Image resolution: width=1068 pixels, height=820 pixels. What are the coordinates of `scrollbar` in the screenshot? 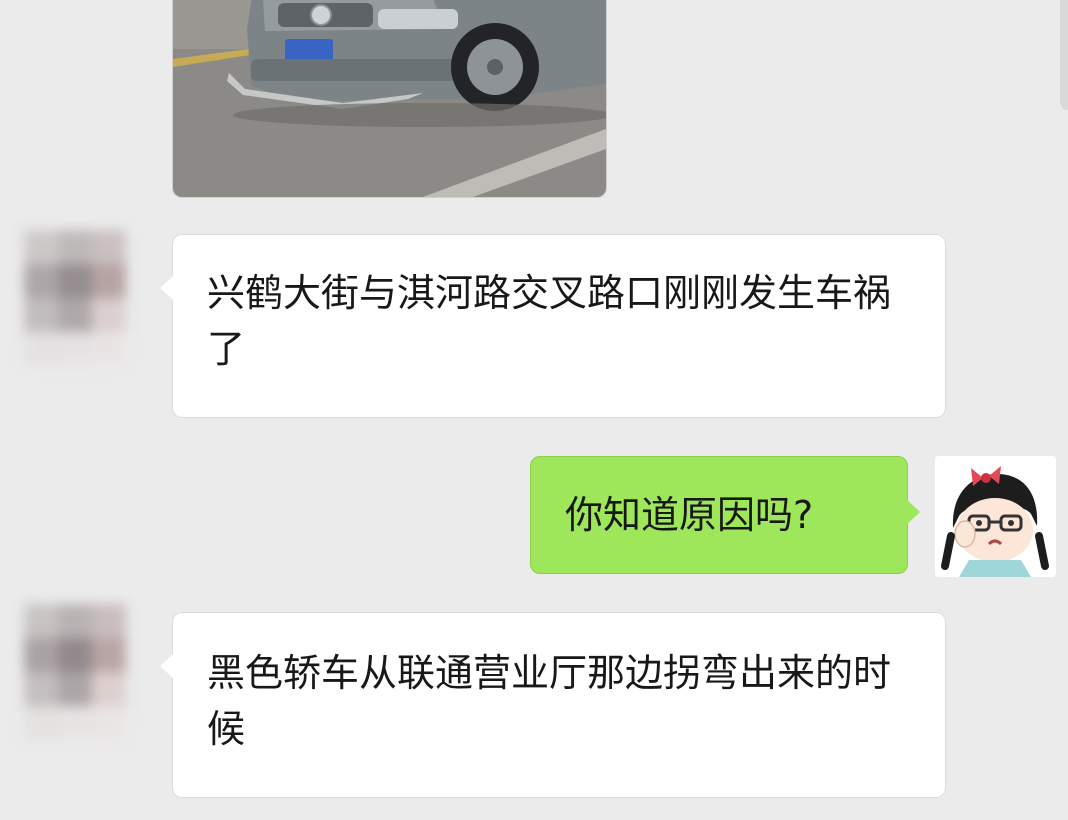 It's located at (1064, 55).